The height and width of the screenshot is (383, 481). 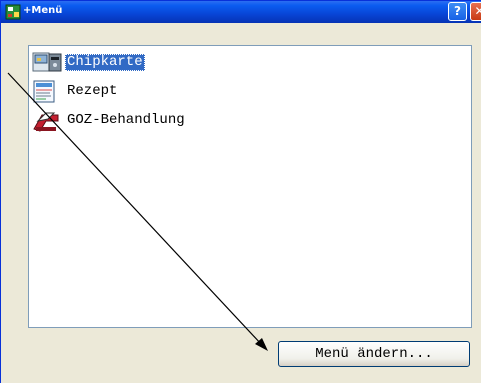 What do you see at coordinates (44, 91) in the screenshot?
I see `prescription-form-icon` at bounding box center [44, 91].